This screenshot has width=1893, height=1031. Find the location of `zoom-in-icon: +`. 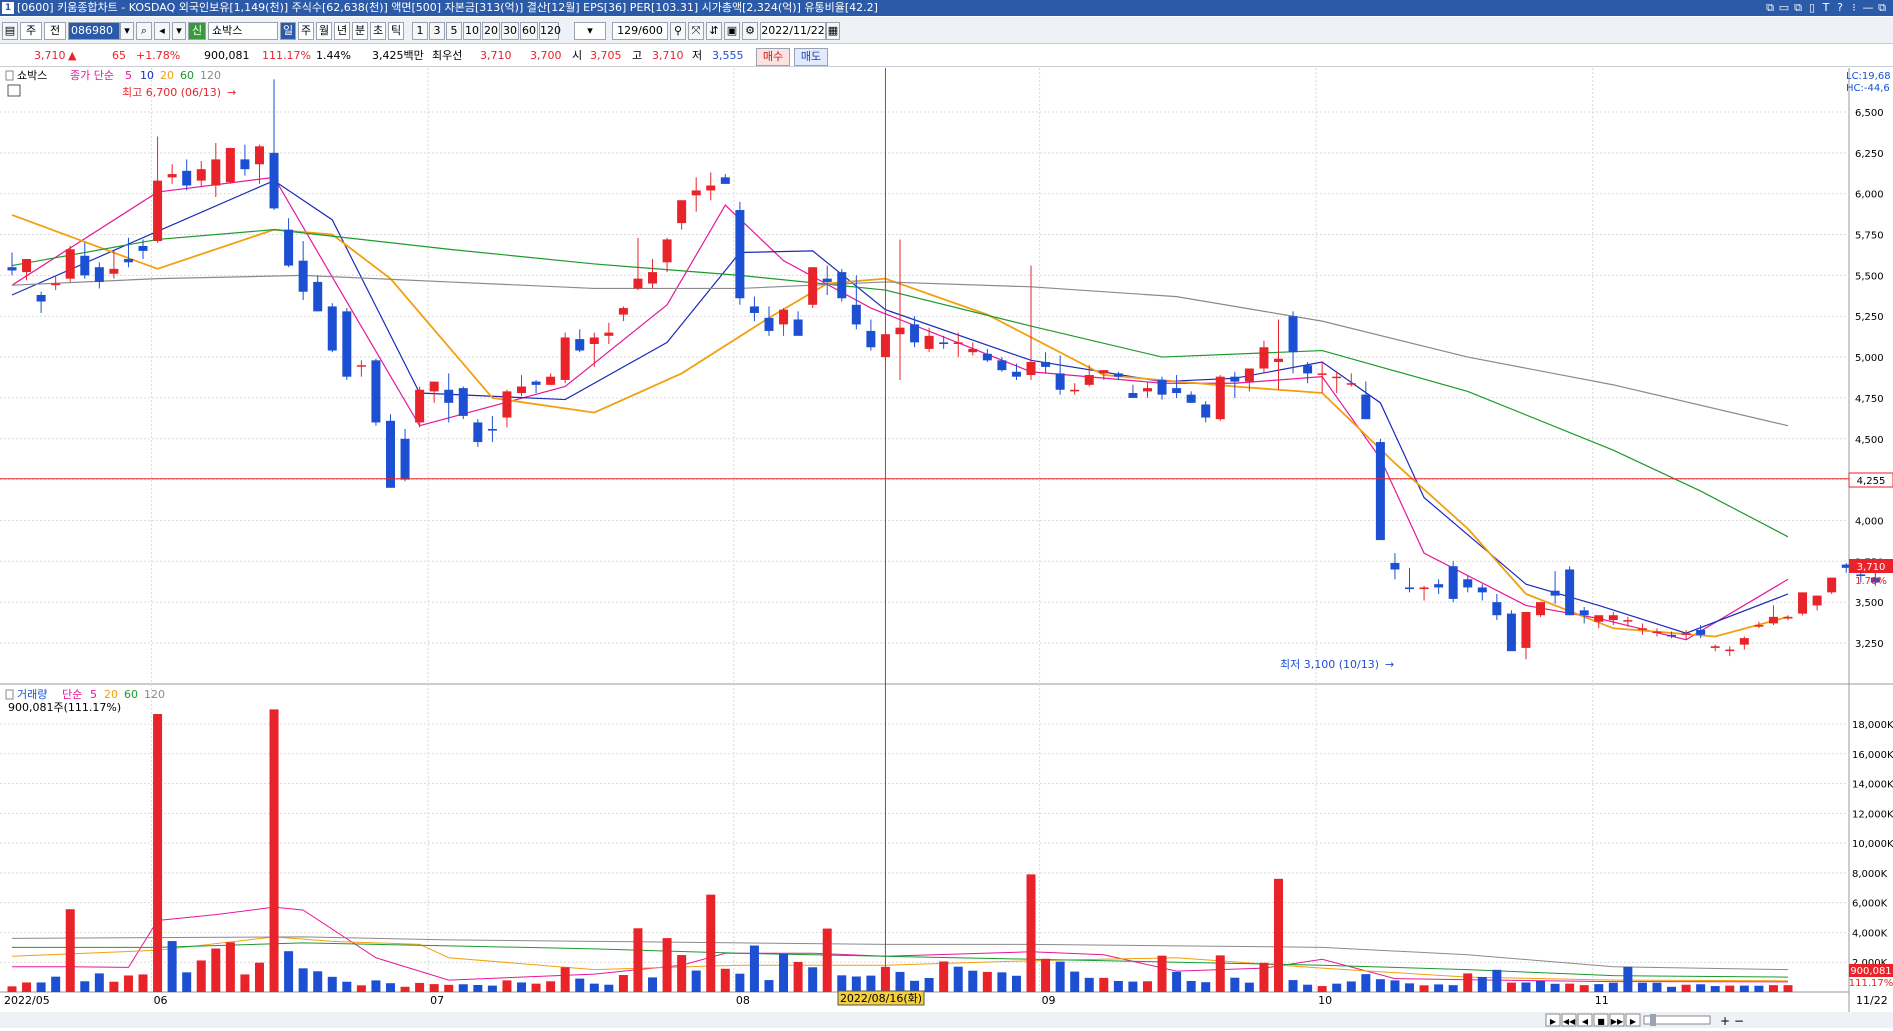

zoom-in-icon: + is located at coordinates (1725, 1021).